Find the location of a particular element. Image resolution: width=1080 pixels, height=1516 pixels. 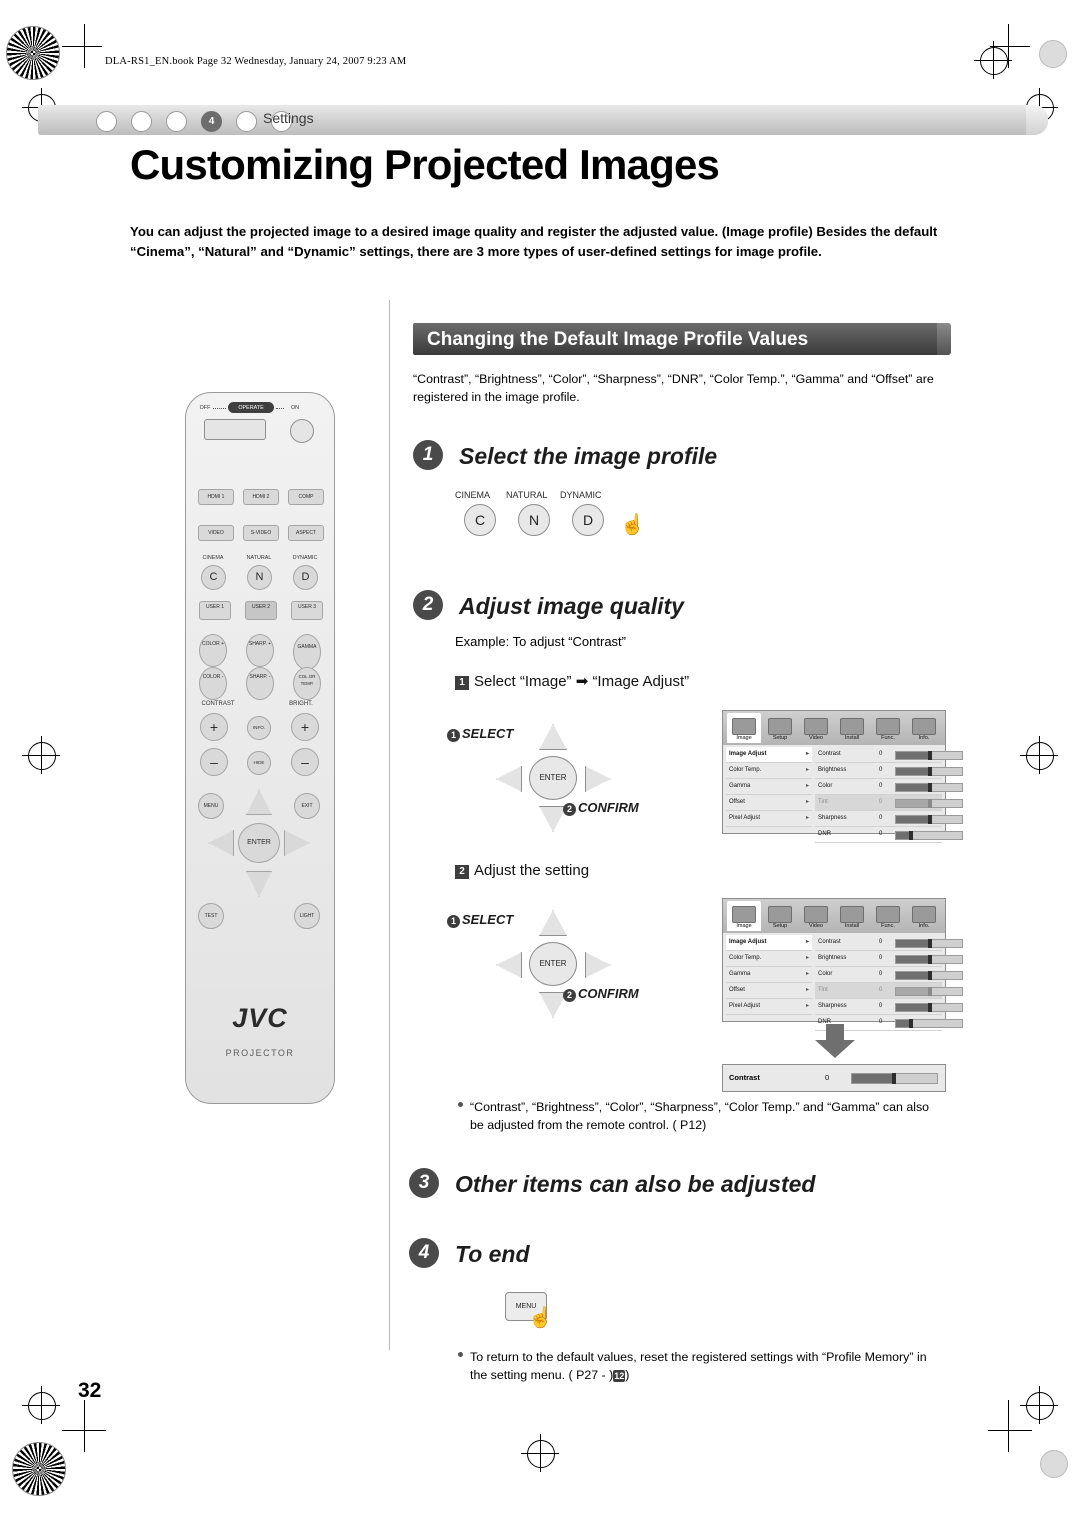

dpad-2-enter-button: ENTER is located at coordinates (553, 964).